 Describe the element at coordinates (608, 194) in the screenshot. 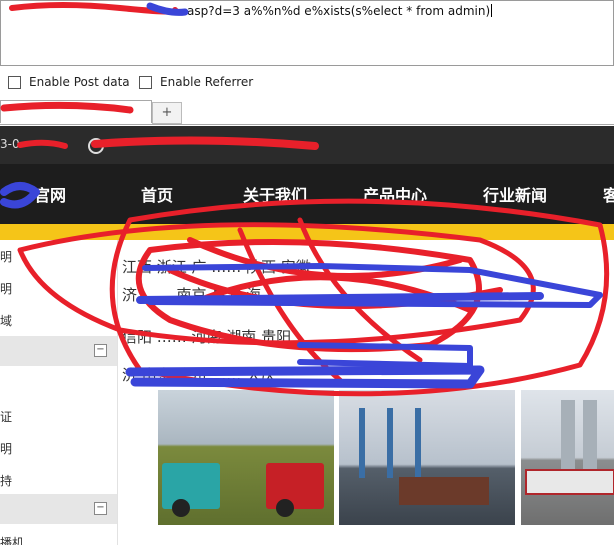

I see `nav-more: 客` at that location.